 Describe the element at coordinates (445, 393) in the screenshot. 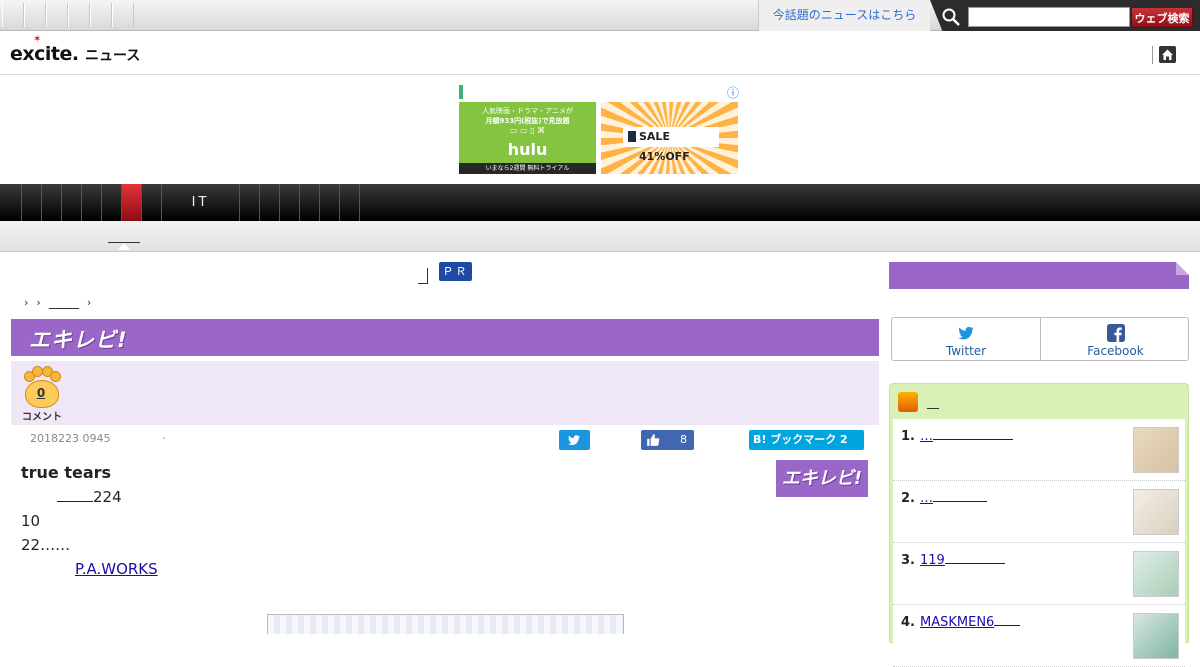

I see `meta-band` at that location.